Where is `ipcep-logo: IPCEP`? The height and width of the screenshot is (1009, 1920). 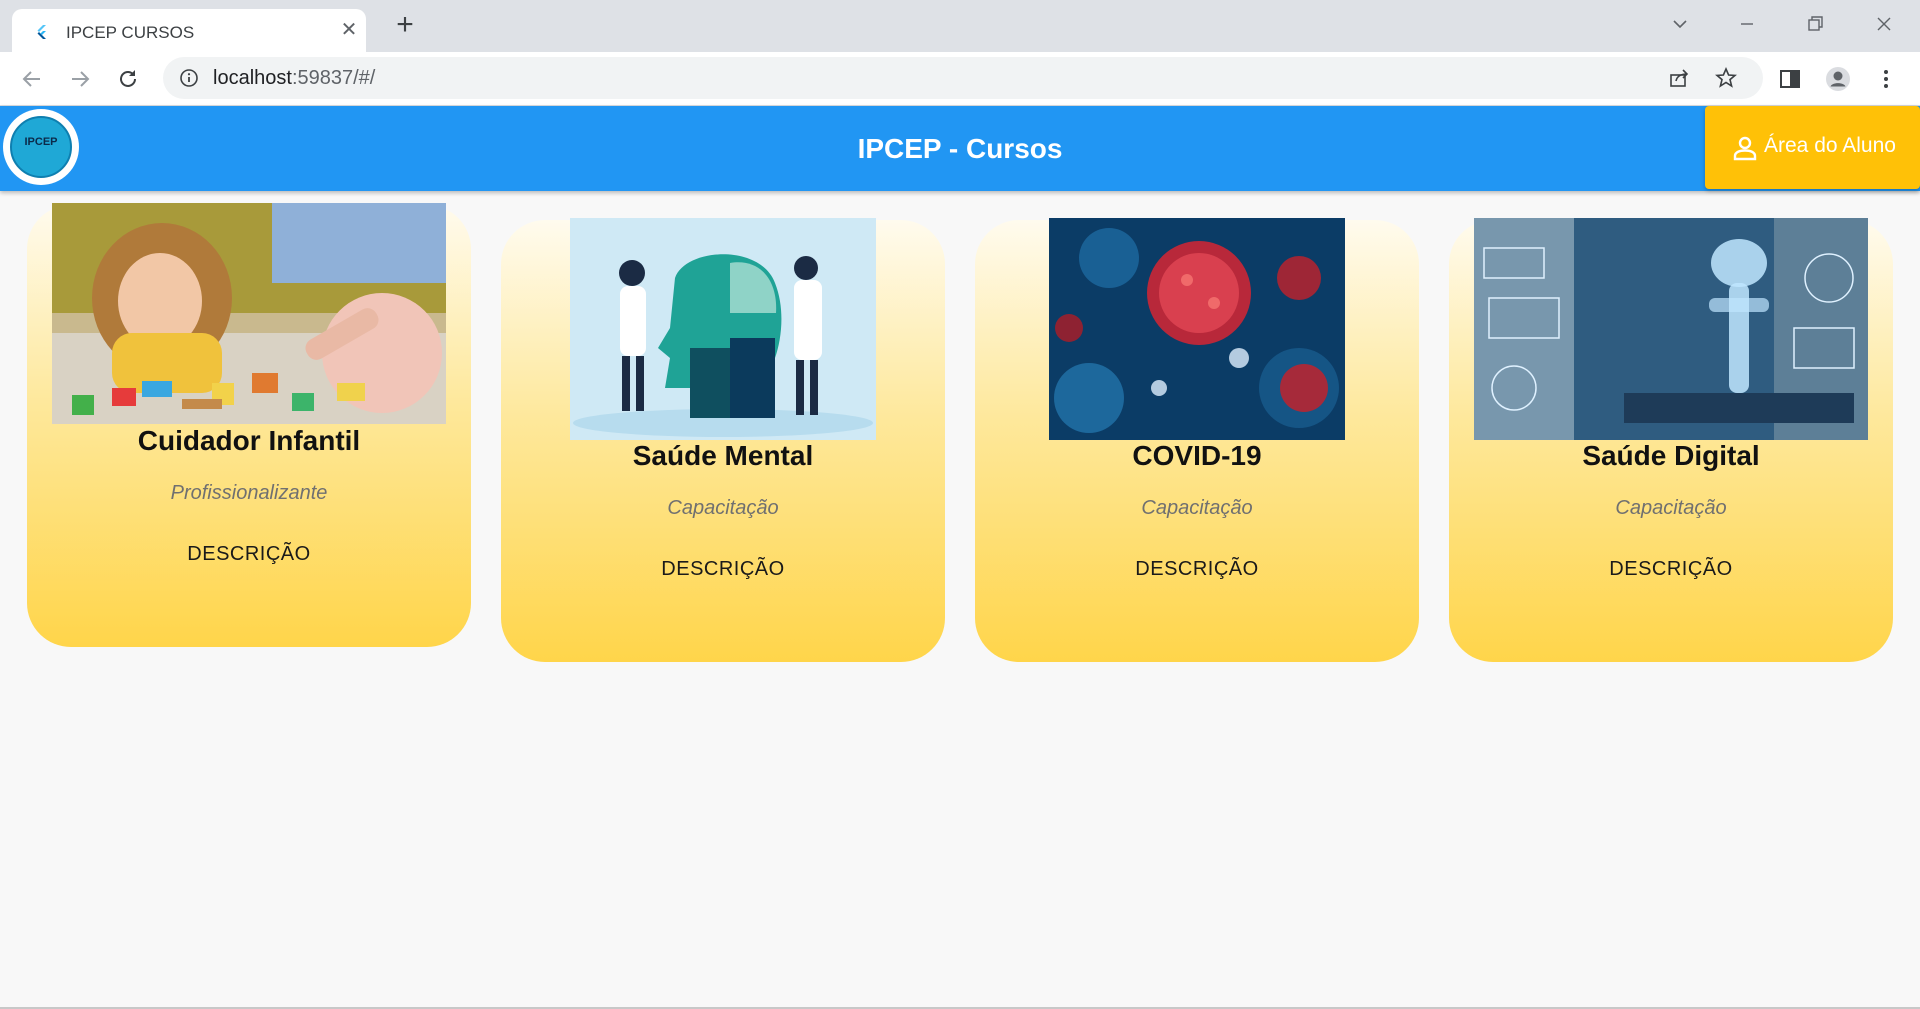
ipcep-logo: IPCEP is located at coordinates (41, 147).